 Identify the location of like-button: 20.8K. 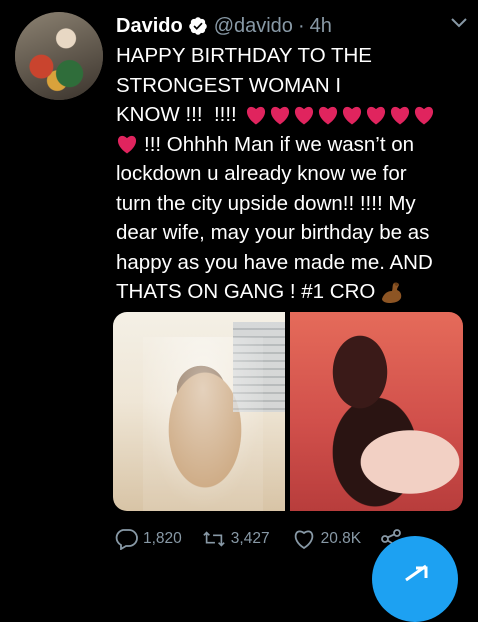
(327, 539).